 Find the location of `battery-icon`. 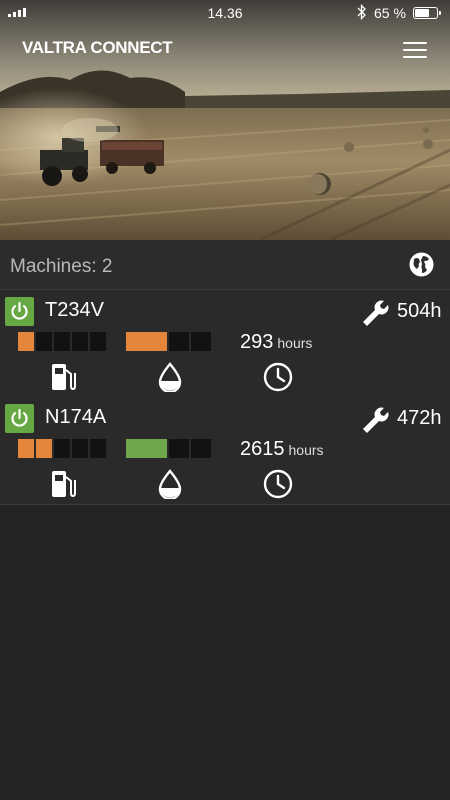

battery-icon is located at coordinates (427, 13).